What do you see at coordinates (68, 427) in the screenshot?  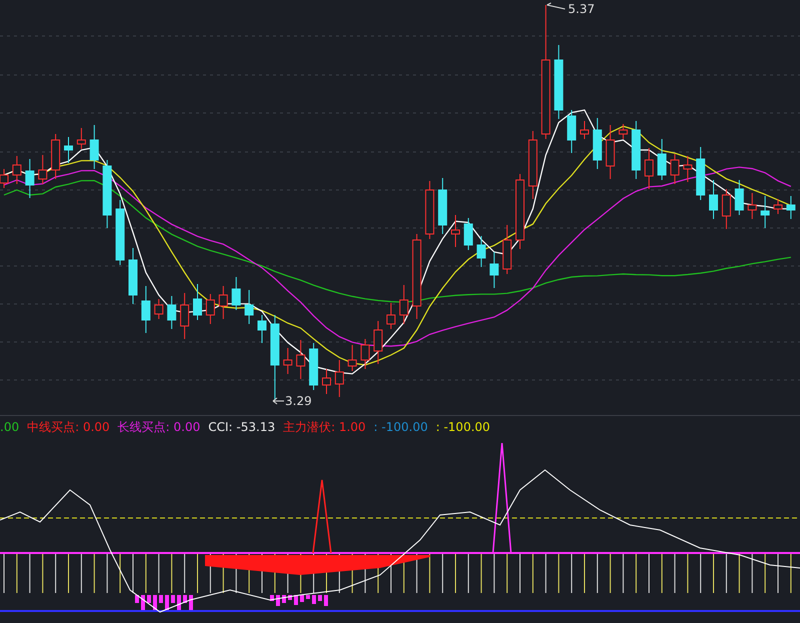 I see `indicator-value: 中线买点: 0.00` at bounding box center [68, 427].